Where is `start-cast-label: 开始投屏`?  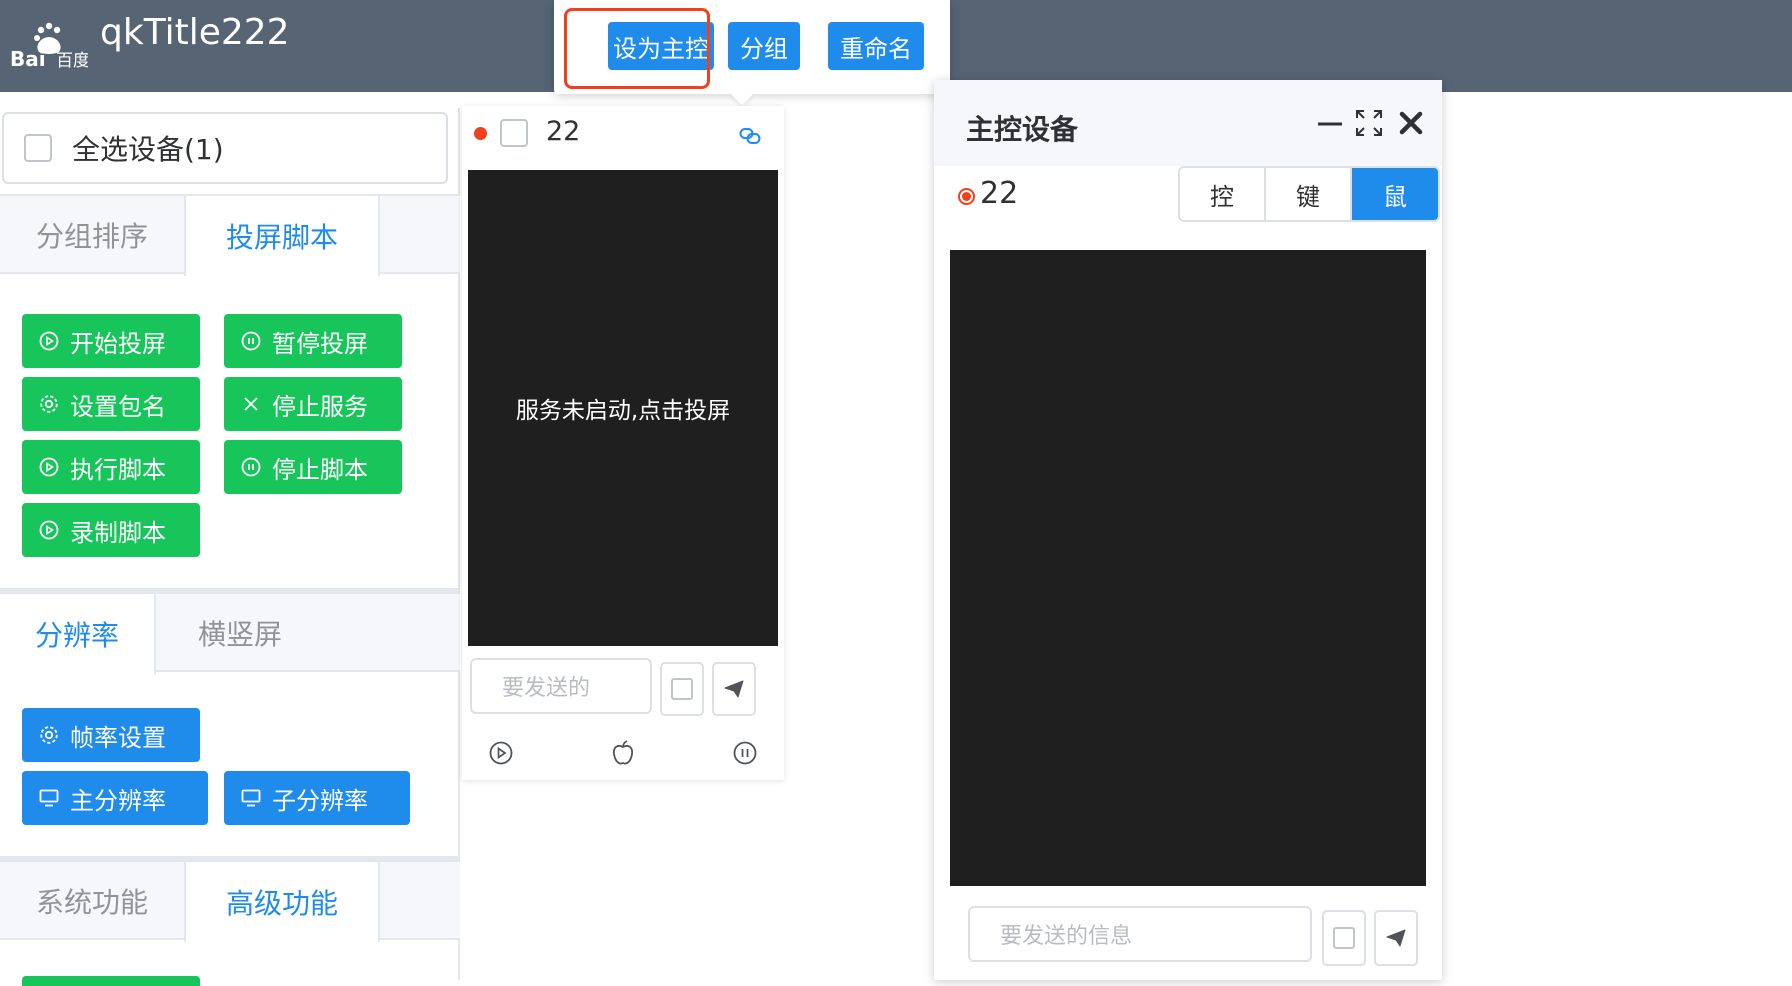 start-cast-label: 开始投屏 is located at coordinates (118, 343).